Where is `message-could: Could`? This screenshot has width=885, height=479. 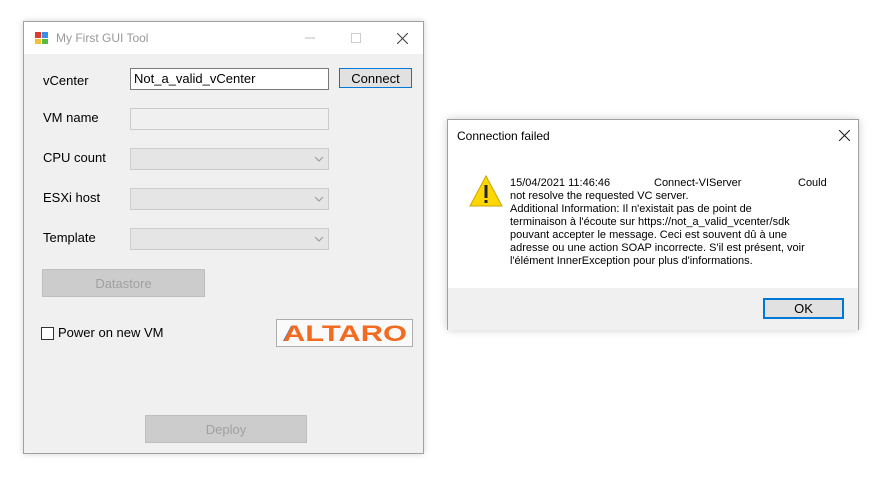 message-could: Could is located at coordinates (812, 183).